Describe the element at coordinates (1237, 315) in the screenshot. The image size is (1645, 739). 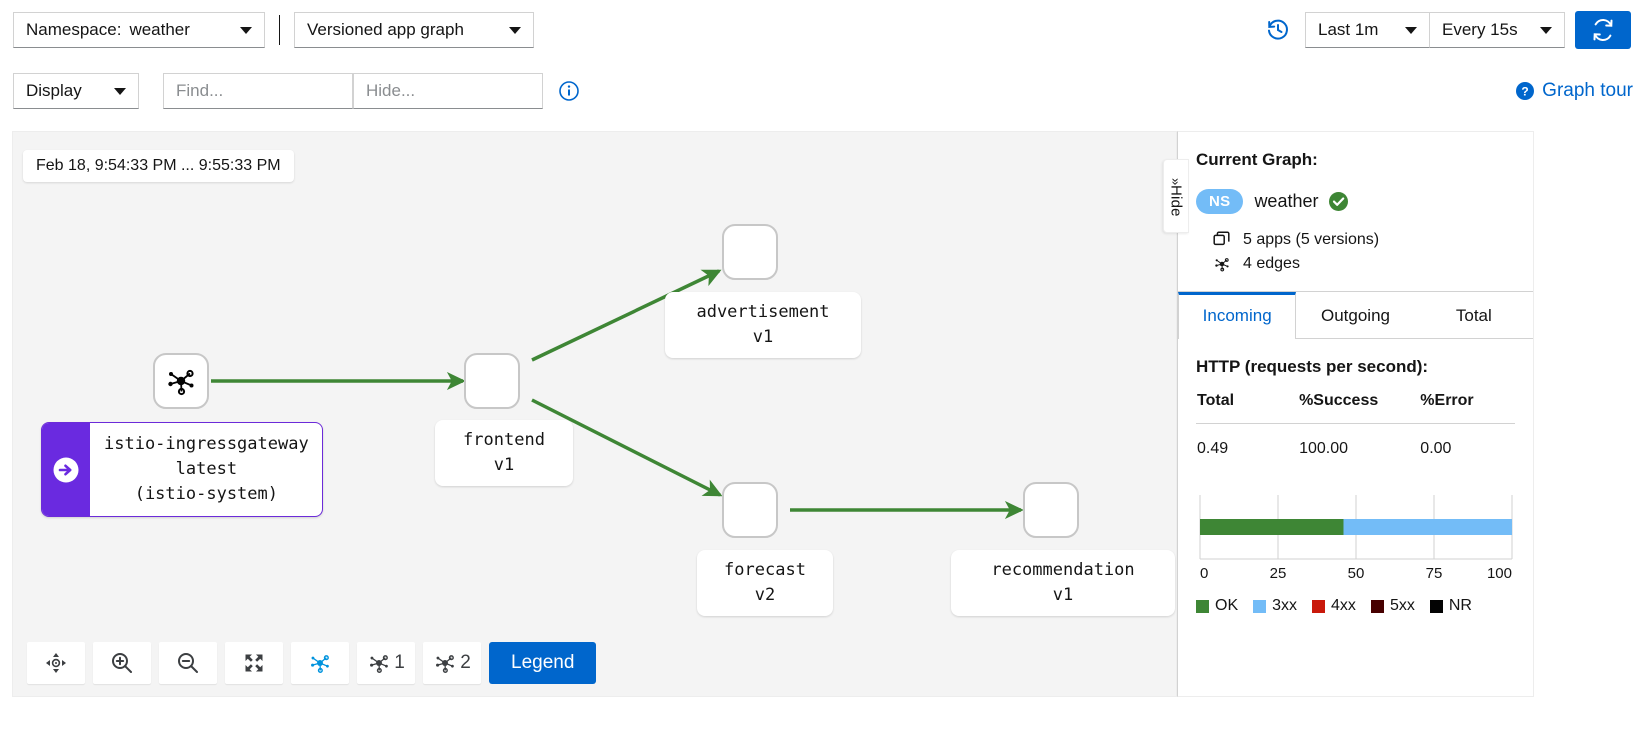
I see `tab-incoming: Incoming` at that location.